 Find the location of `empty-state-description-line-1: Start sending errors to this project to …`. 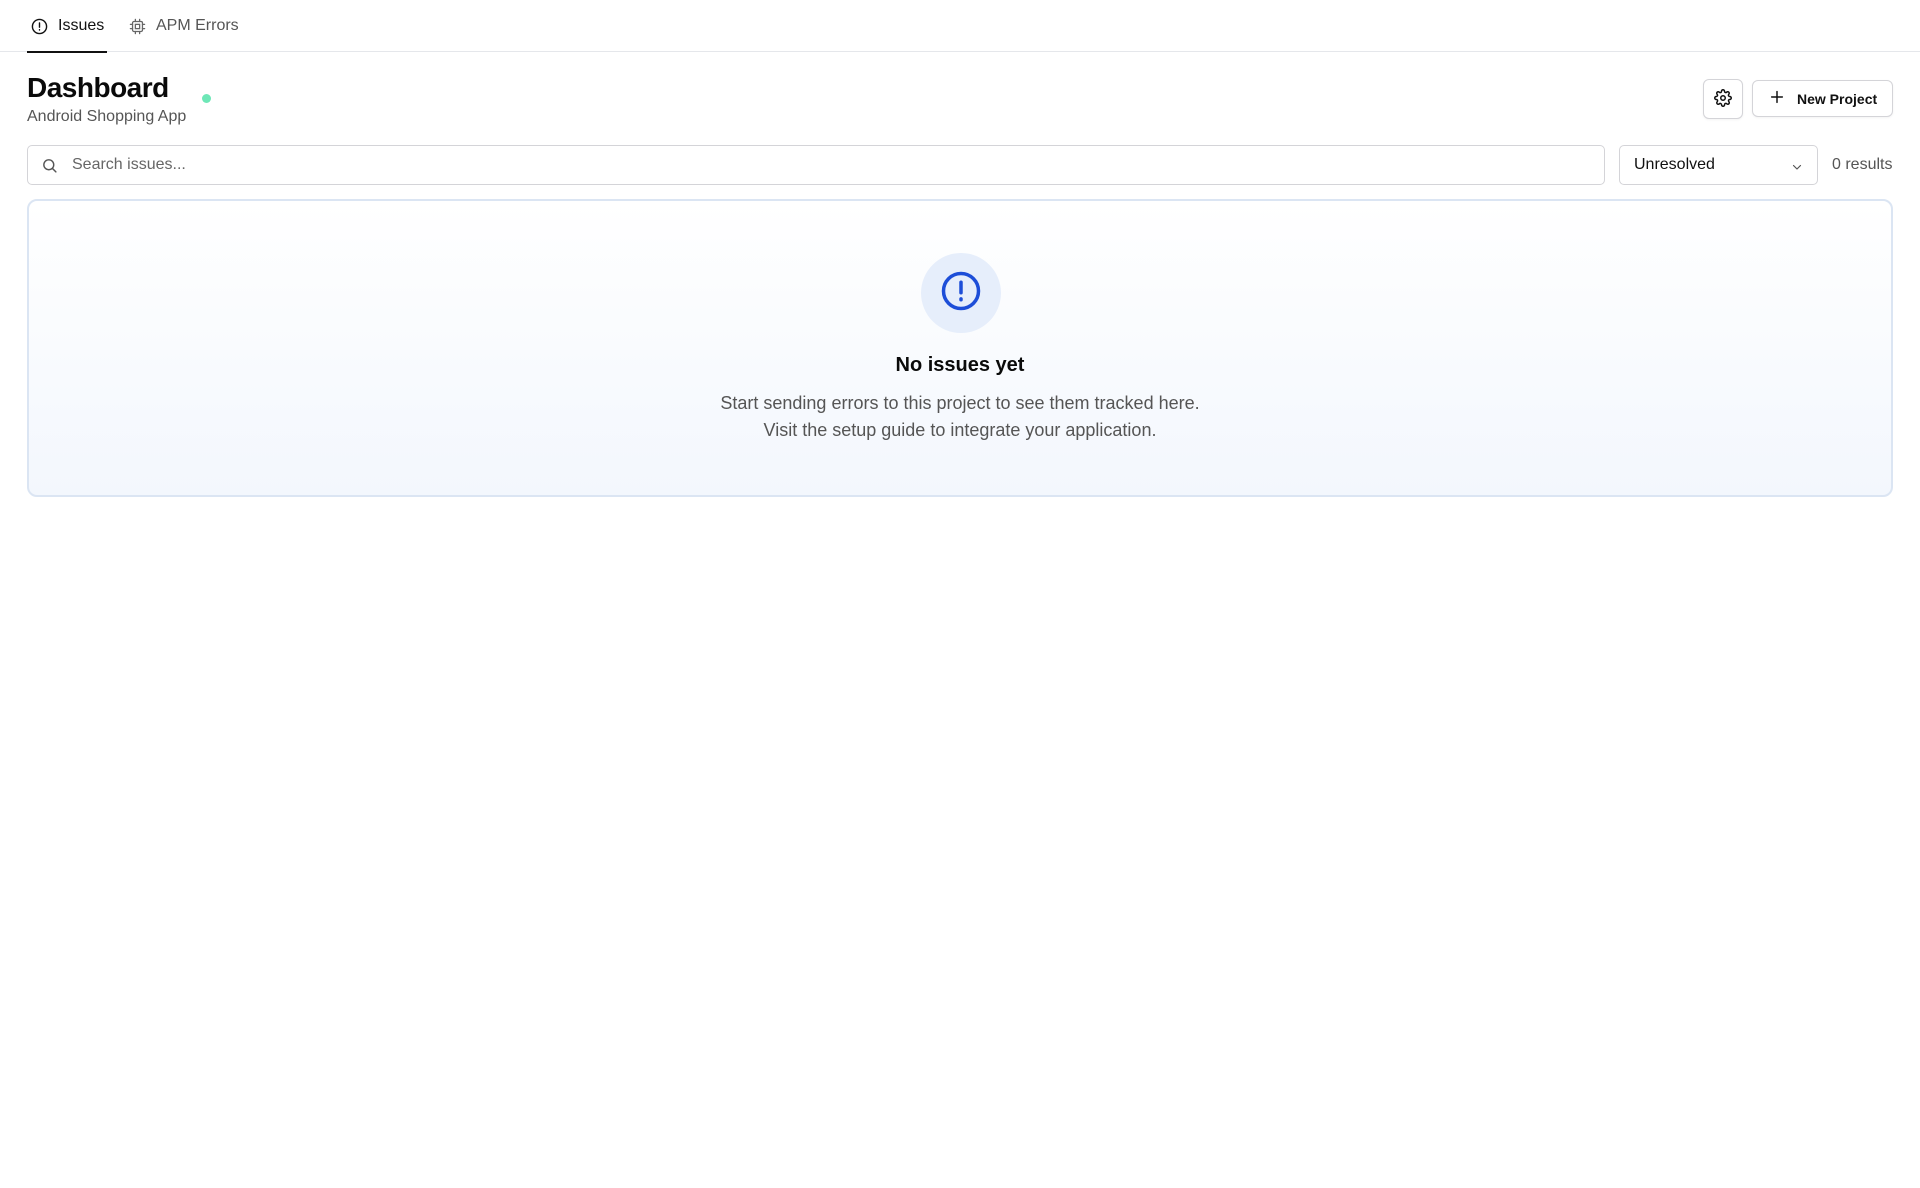

empty-state-description-line-1: Start sending errors to this project to … is located at coordinates (960, 403).